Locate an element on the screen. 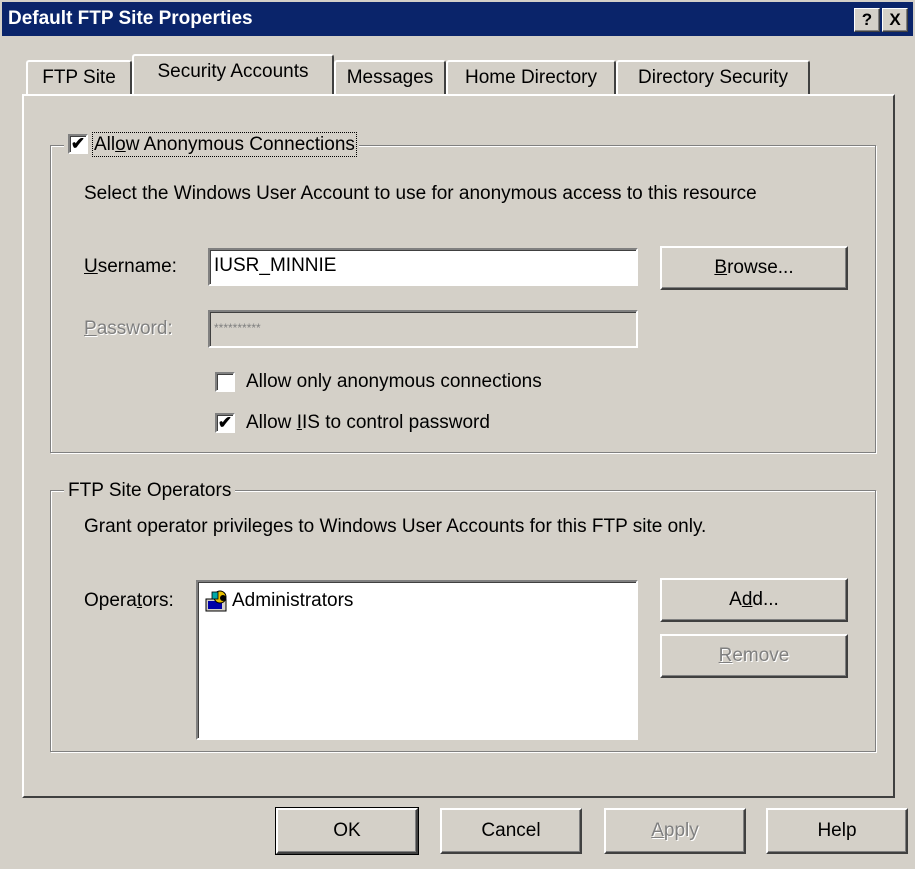 The image size is (915, 869). operators-label: Operators: is located at coordinates (129, 600).